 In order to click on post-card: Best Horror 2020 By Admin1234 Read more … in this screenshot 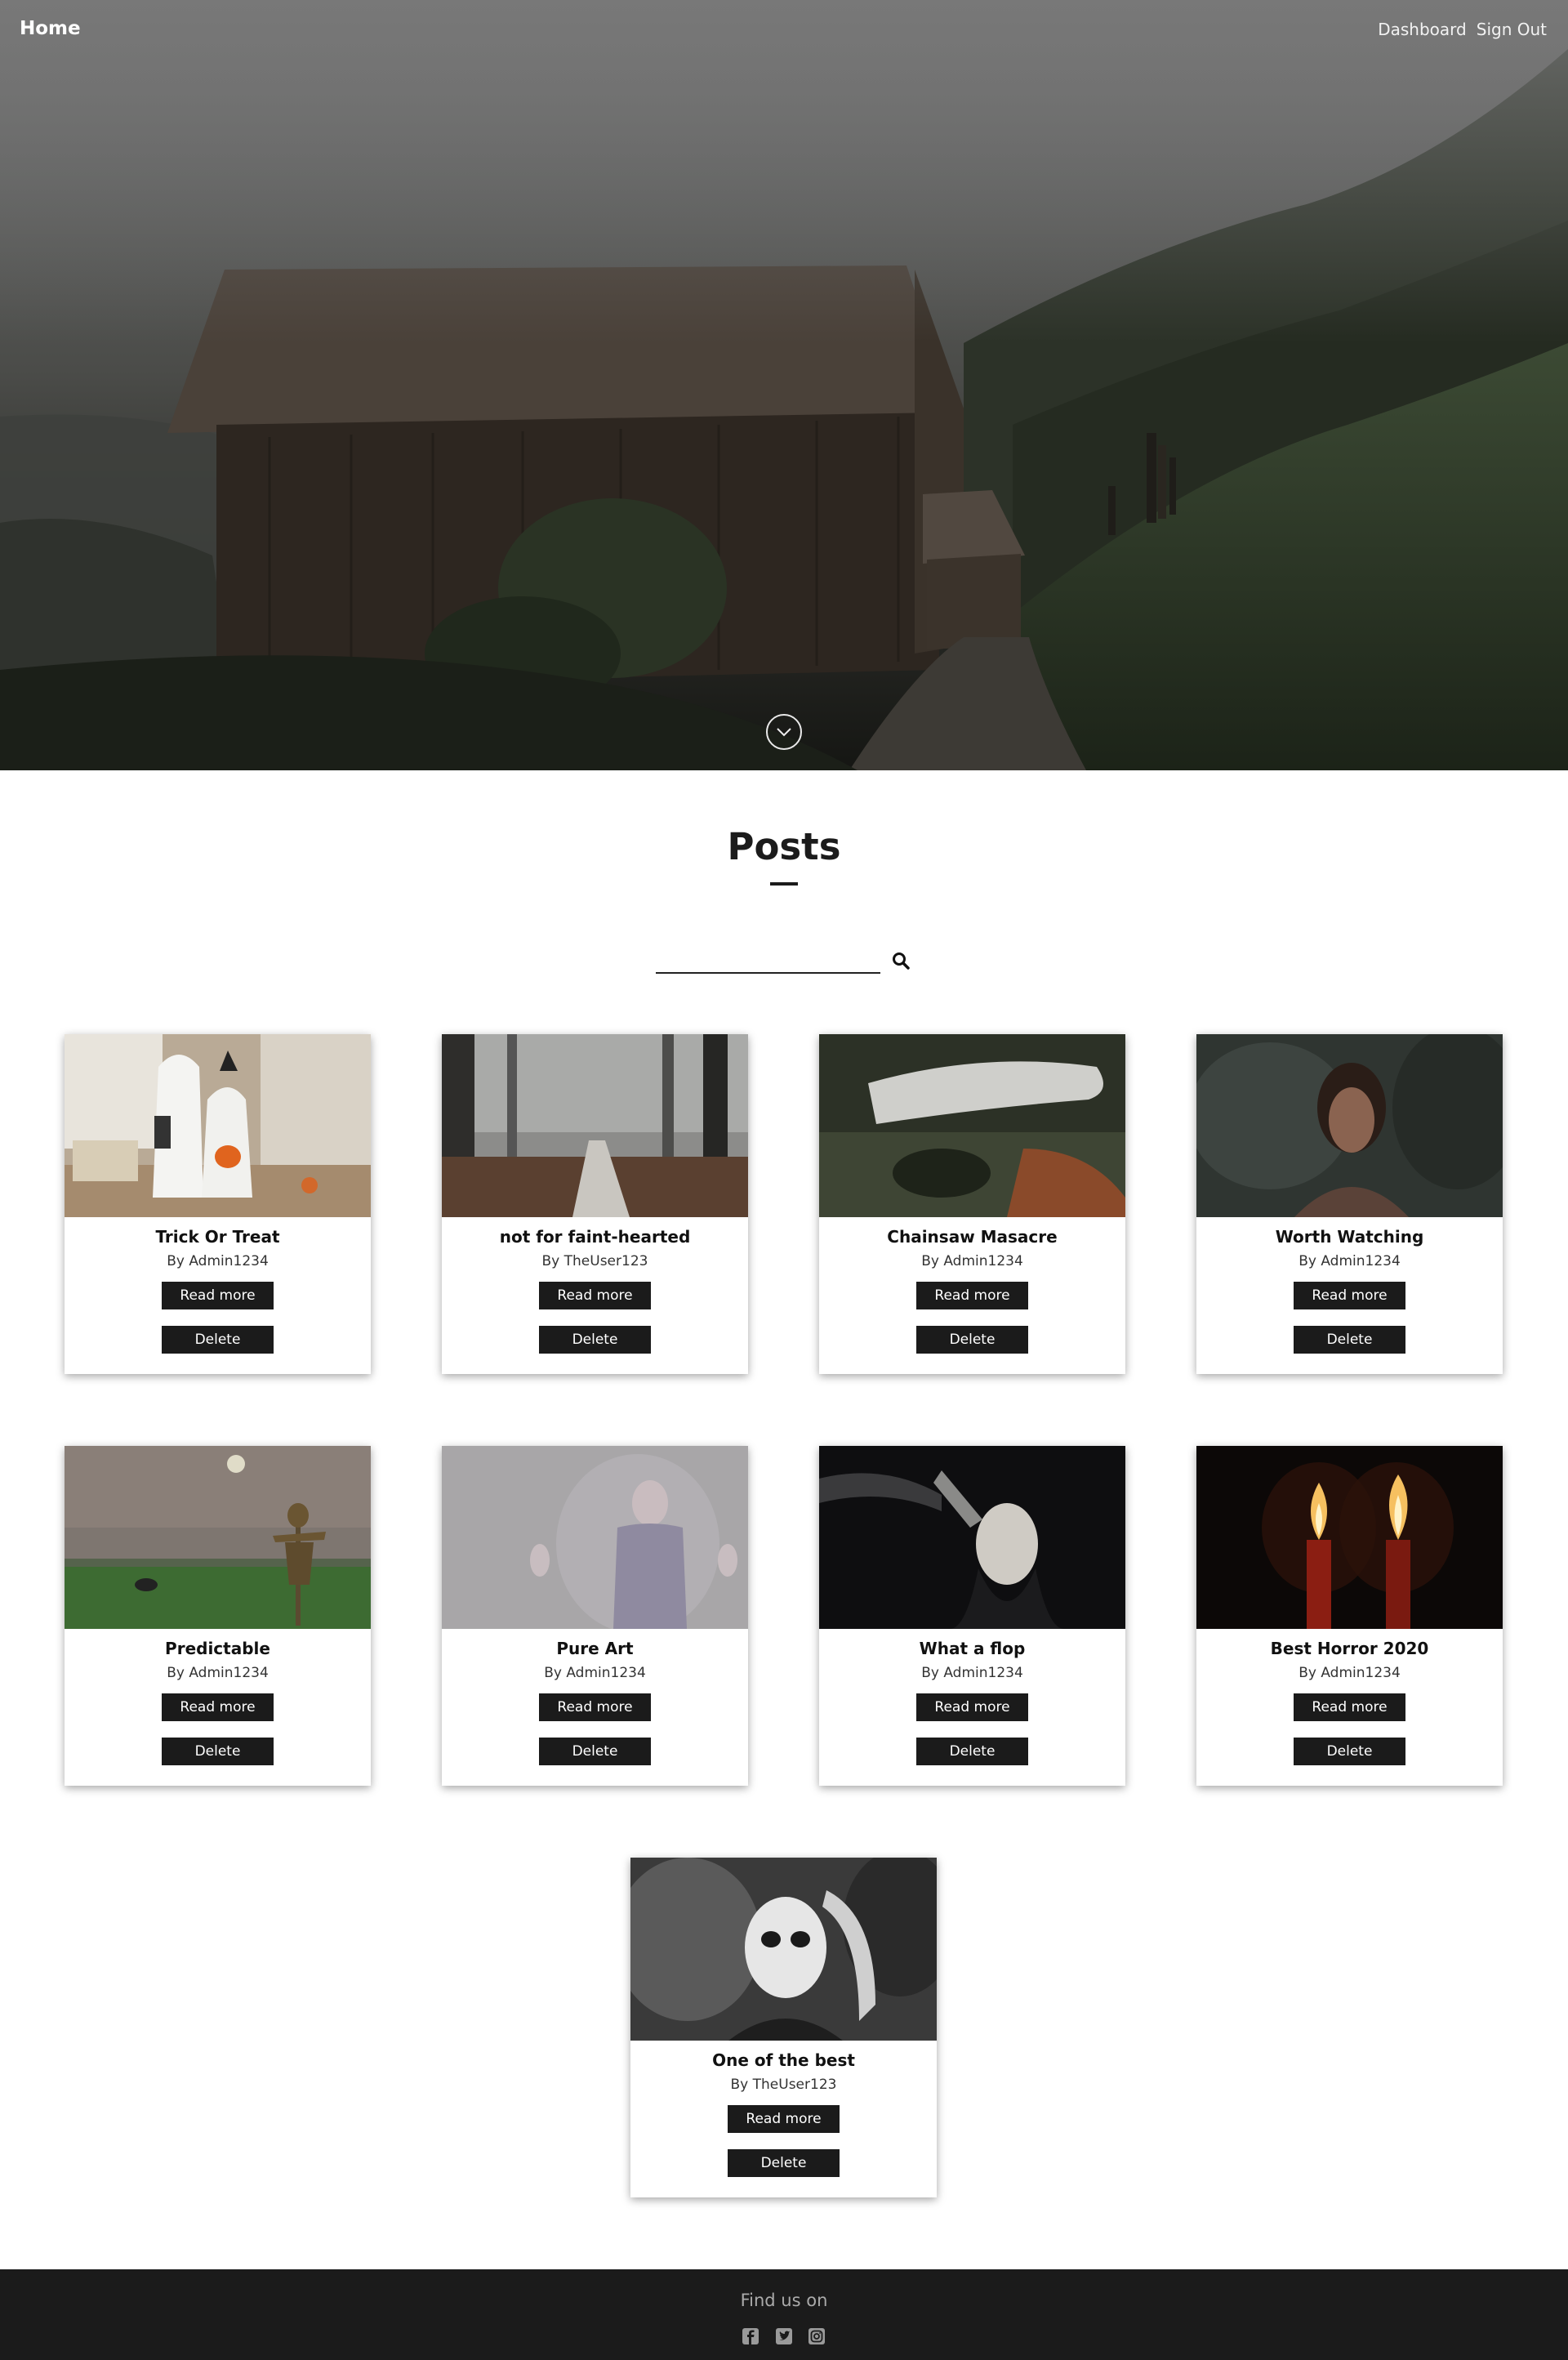, I will do `click(1349, 1616)`.